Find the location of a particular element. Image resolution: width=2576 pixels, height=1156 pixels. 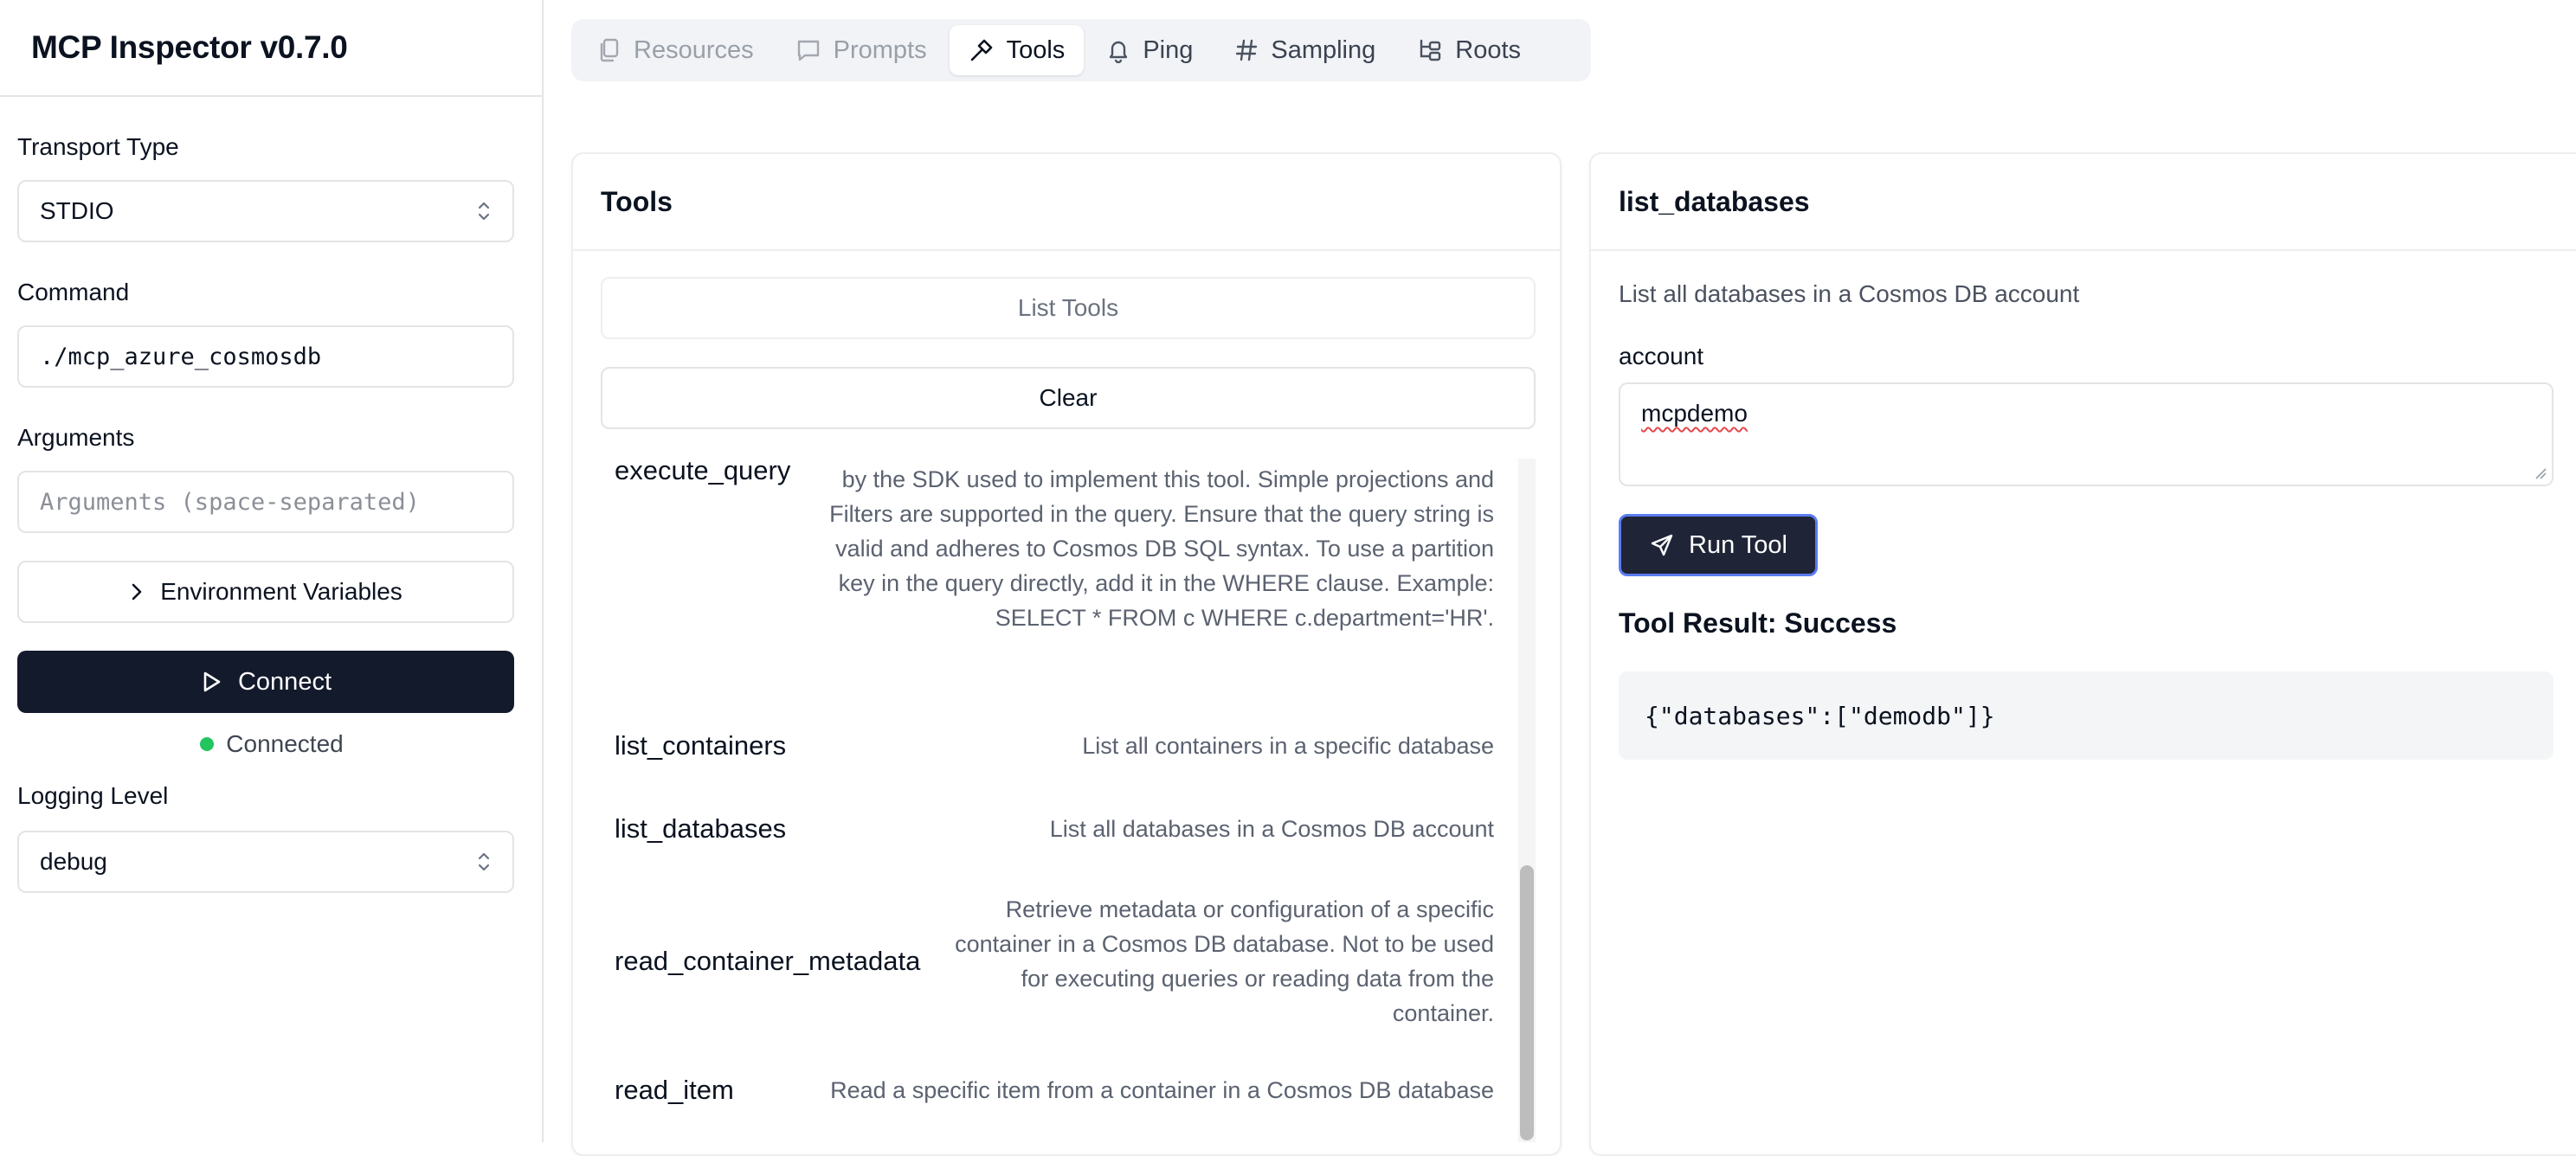

transport-type-label: Transport Type is located at coordinates (98, 146).